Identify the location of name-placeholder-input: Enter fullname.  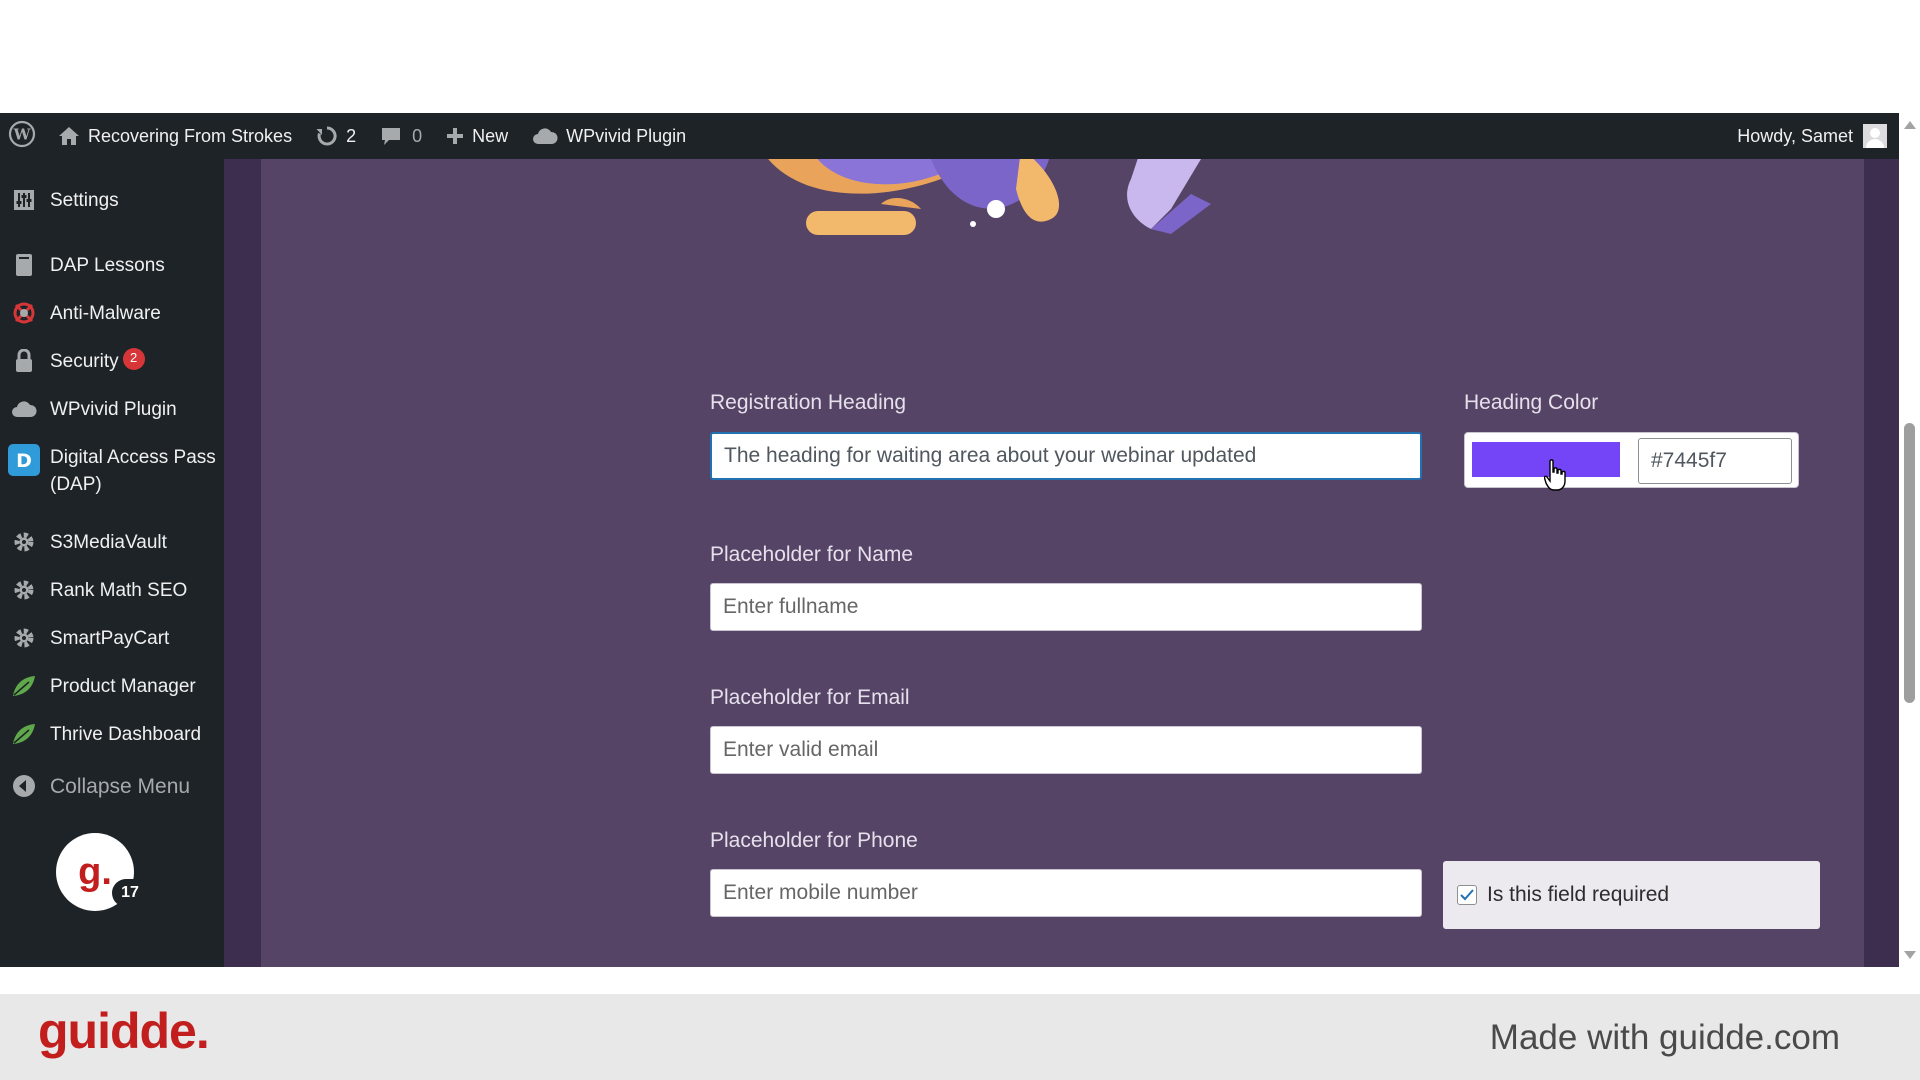
(1066, 607).